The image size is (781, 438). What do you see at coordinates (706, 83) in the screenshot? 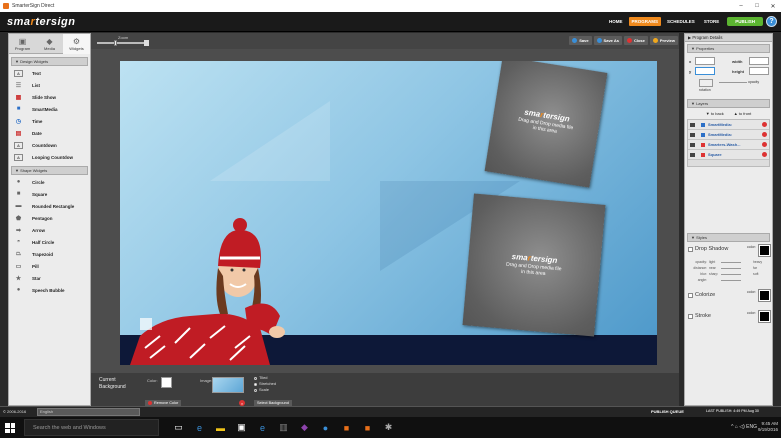
I see `rotation-input` at bounding box center [706, 83].